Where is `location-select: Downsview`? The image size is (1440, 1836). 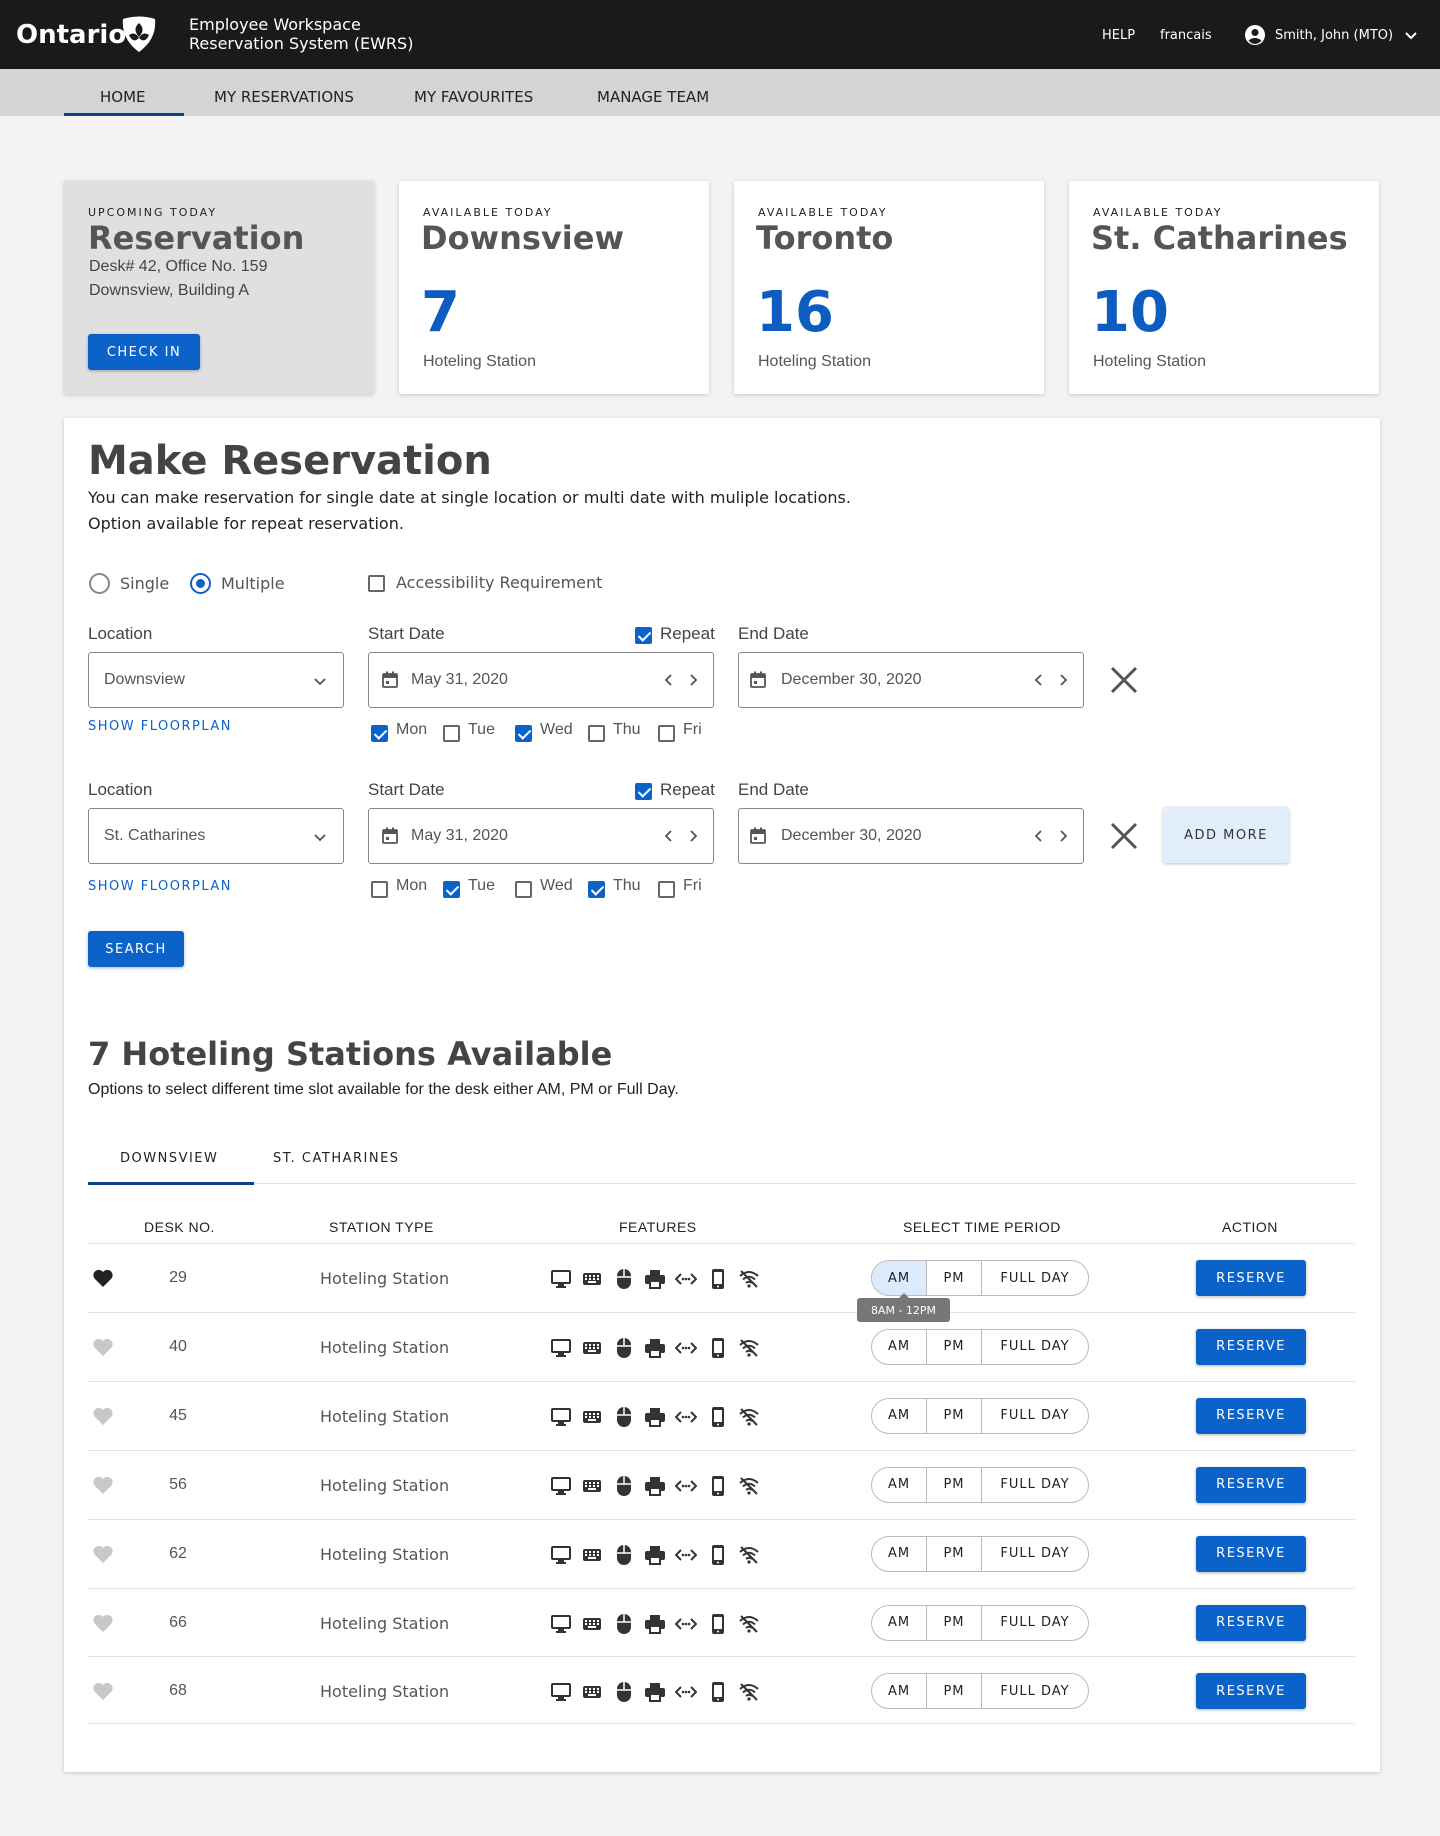 location-select: Downsview is located at coordinates (216, 680).